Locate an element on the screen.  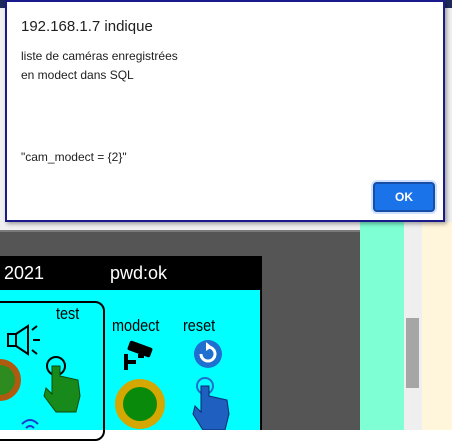
dark-area-border is located at coordinates (180, 231).